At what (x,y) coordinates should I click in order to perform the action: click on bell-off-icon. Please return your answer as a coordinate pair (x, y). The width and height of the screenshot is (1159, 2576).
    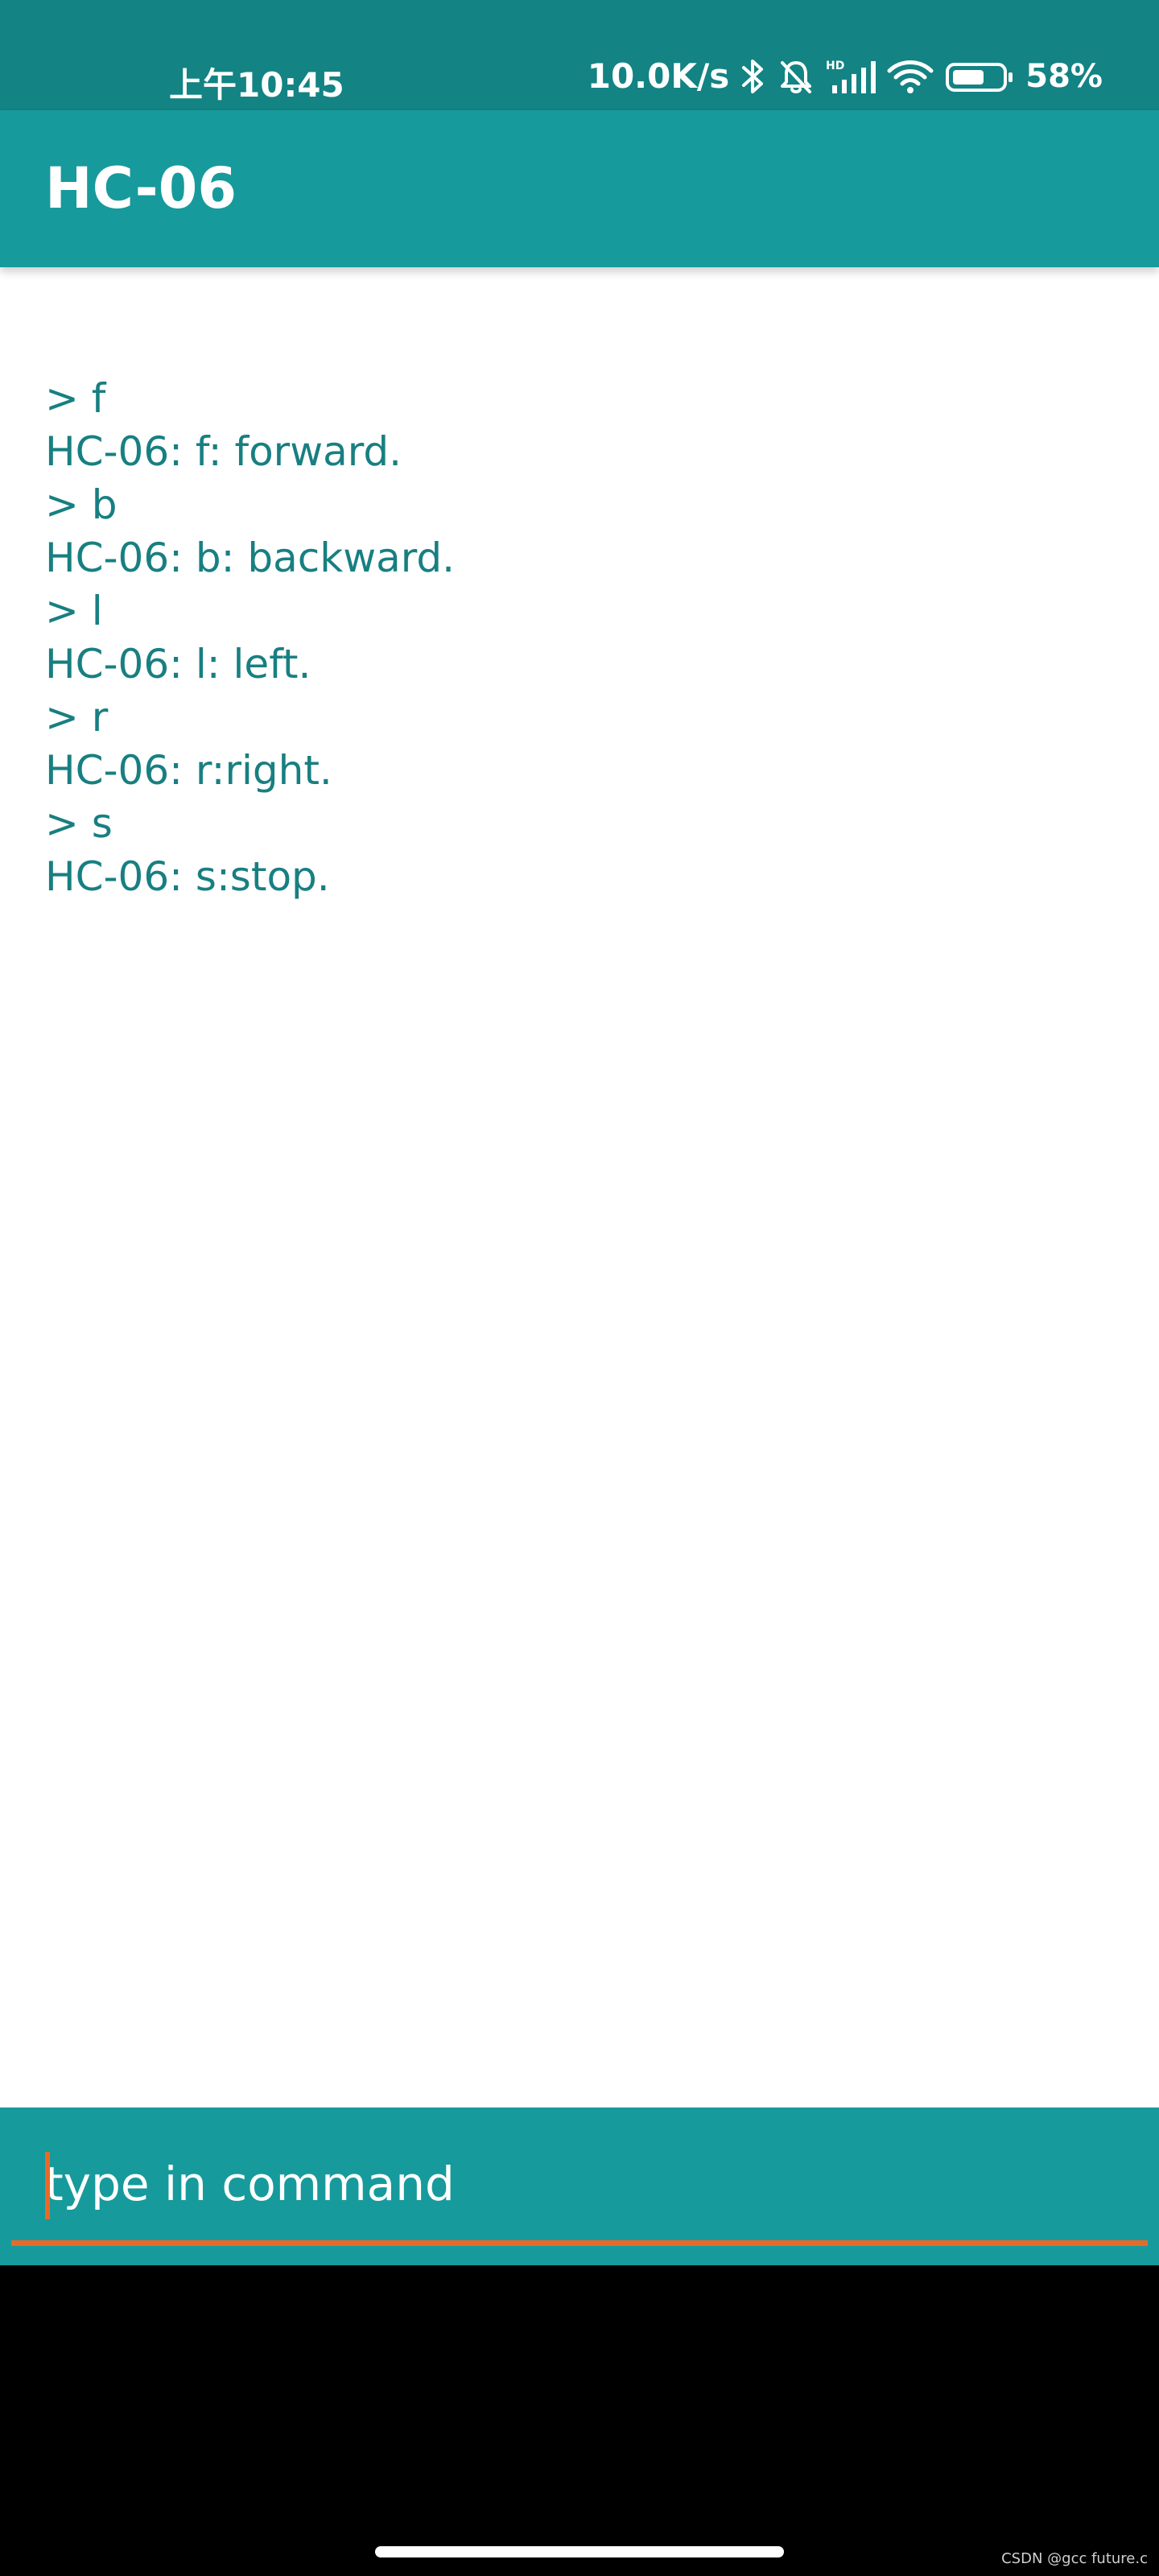
    Looking at the image, I should click on (796, 76).